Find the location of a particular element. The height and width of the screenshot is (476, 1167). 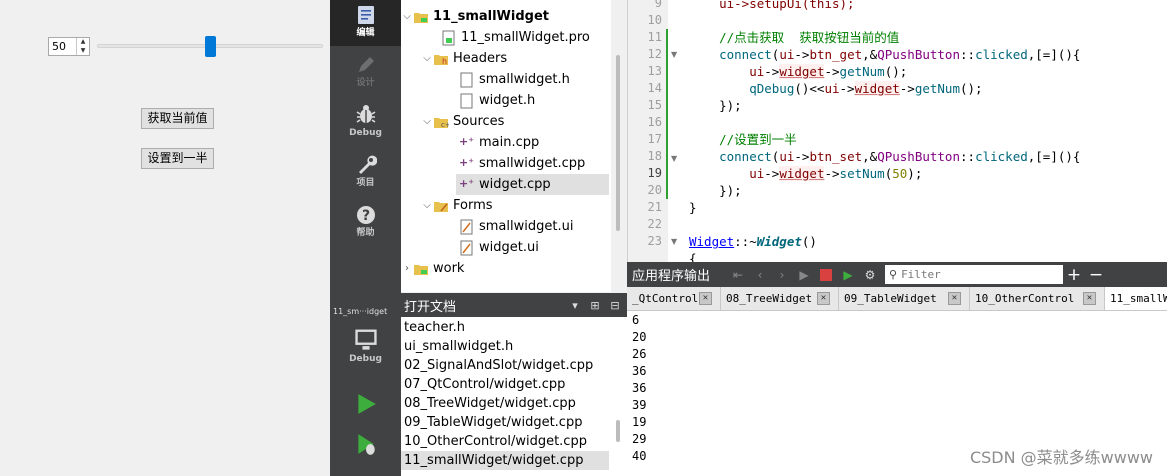

tree-item-forms: ⌵ Forms is located at coordinates (515, 205).